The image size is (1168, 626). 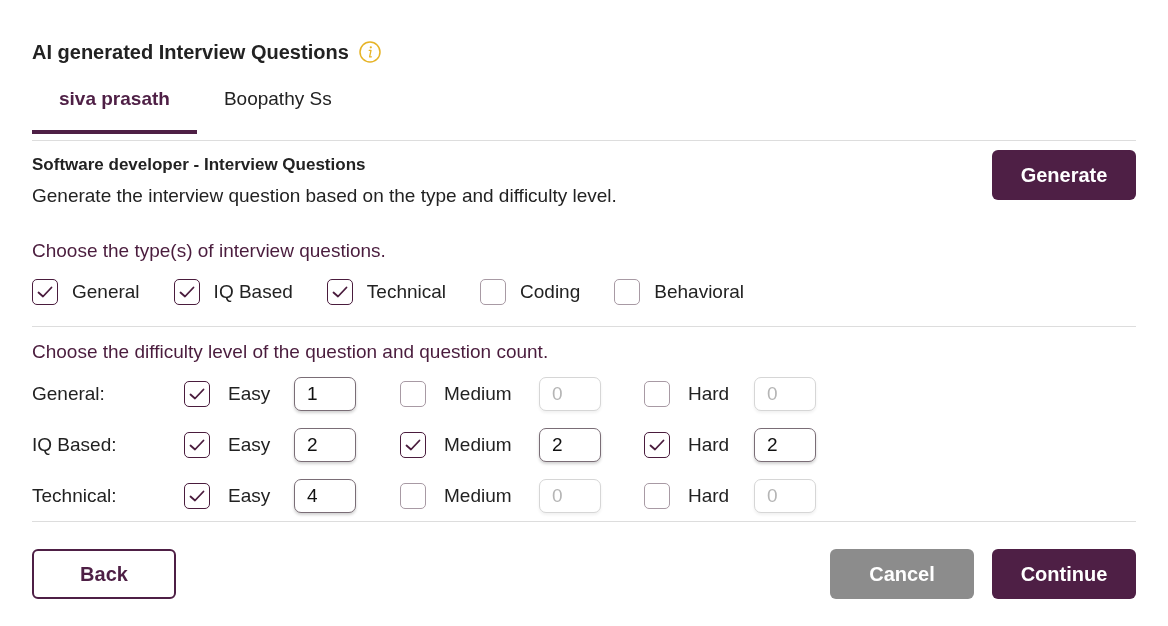 What do you see at coordinates (114, 102) in the screenshot?
I see `tab: siva prasath` at bounding box center [114, 102].